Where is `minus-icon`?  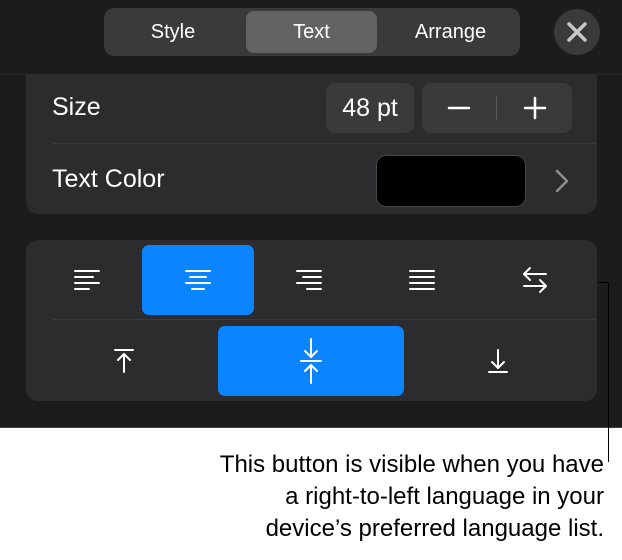
minus-icon is located at coordinates (459, 108).